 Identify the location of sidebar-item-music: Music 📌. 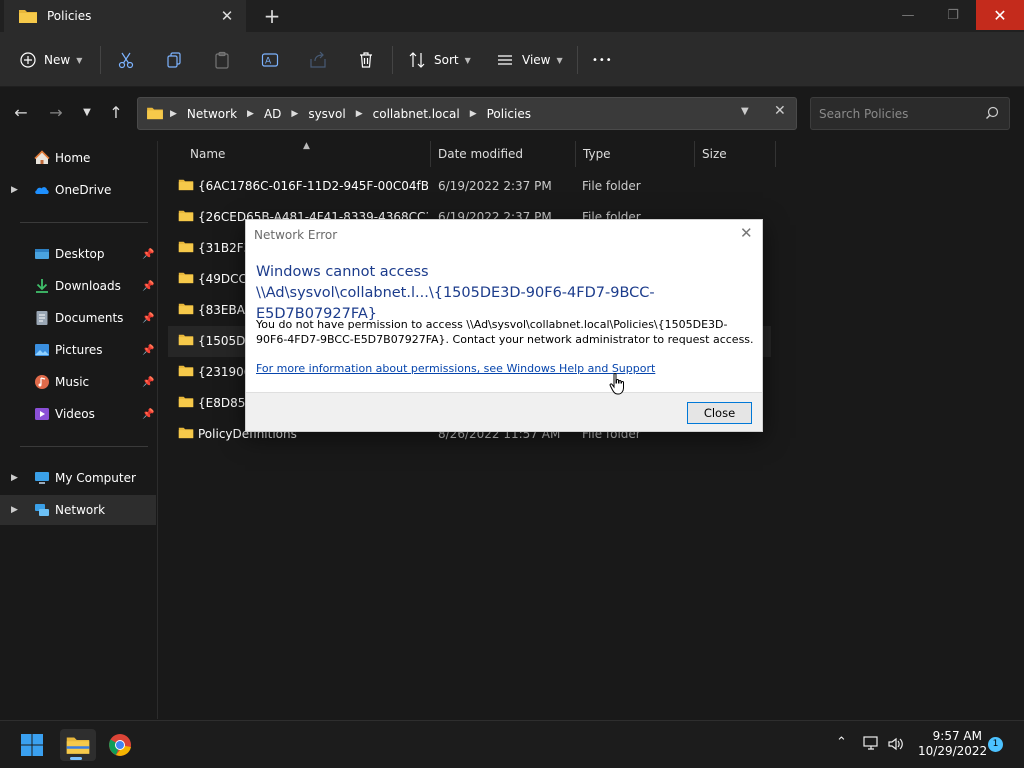
(78, 382).